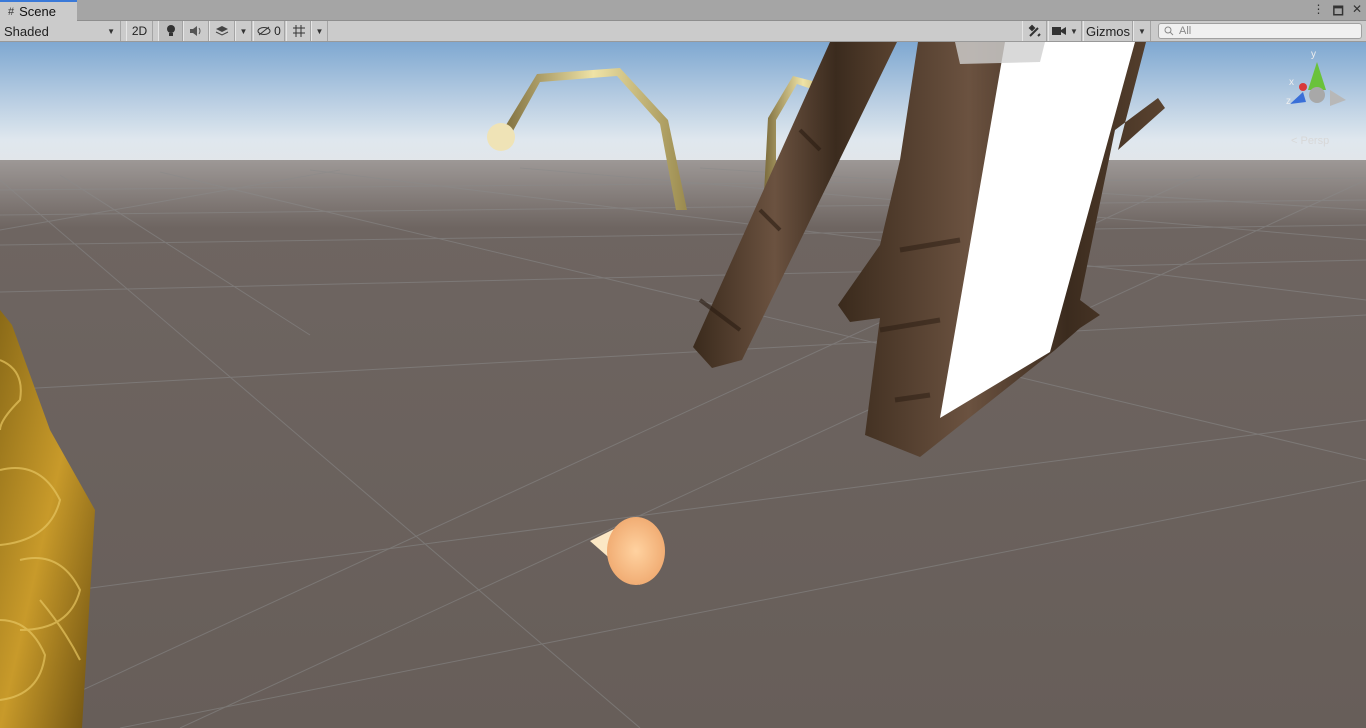  I want to click on gizmo-y-label: y, so click(1313, 54).